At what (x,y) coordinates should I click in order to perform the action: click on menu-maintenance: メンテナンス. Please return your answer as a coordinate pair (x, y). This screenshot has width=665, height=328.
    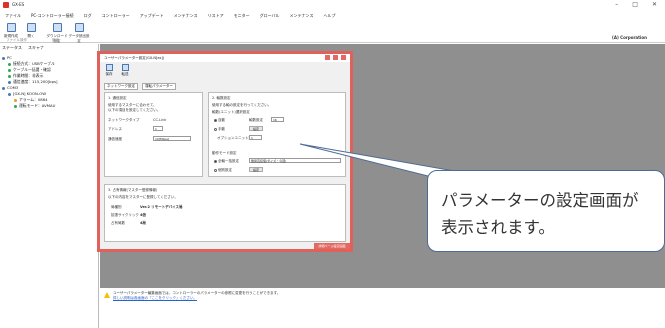
    Looking at the image, I should click on (186, 16).